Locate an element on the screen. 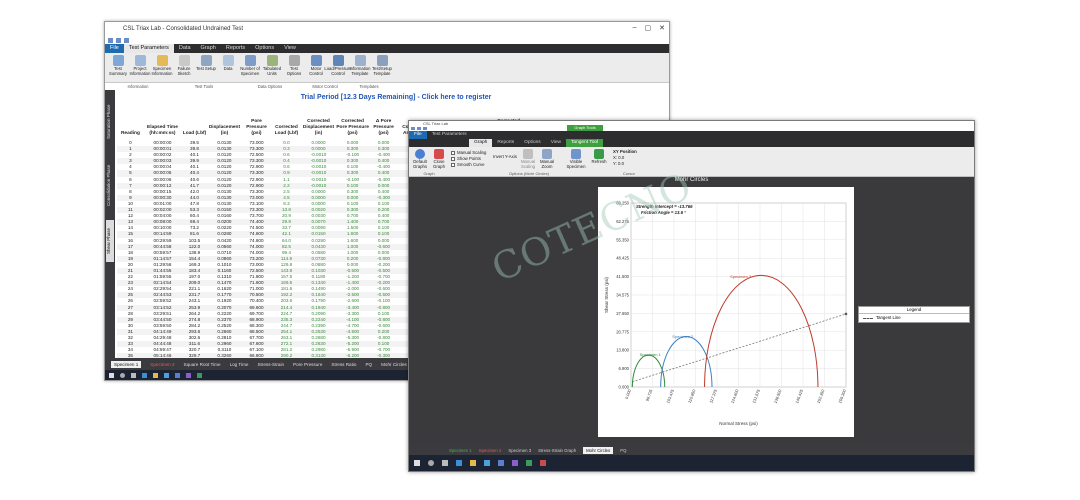  smooth-curve-checkbox: Smooth Curve is located at coordinates (467, 164).